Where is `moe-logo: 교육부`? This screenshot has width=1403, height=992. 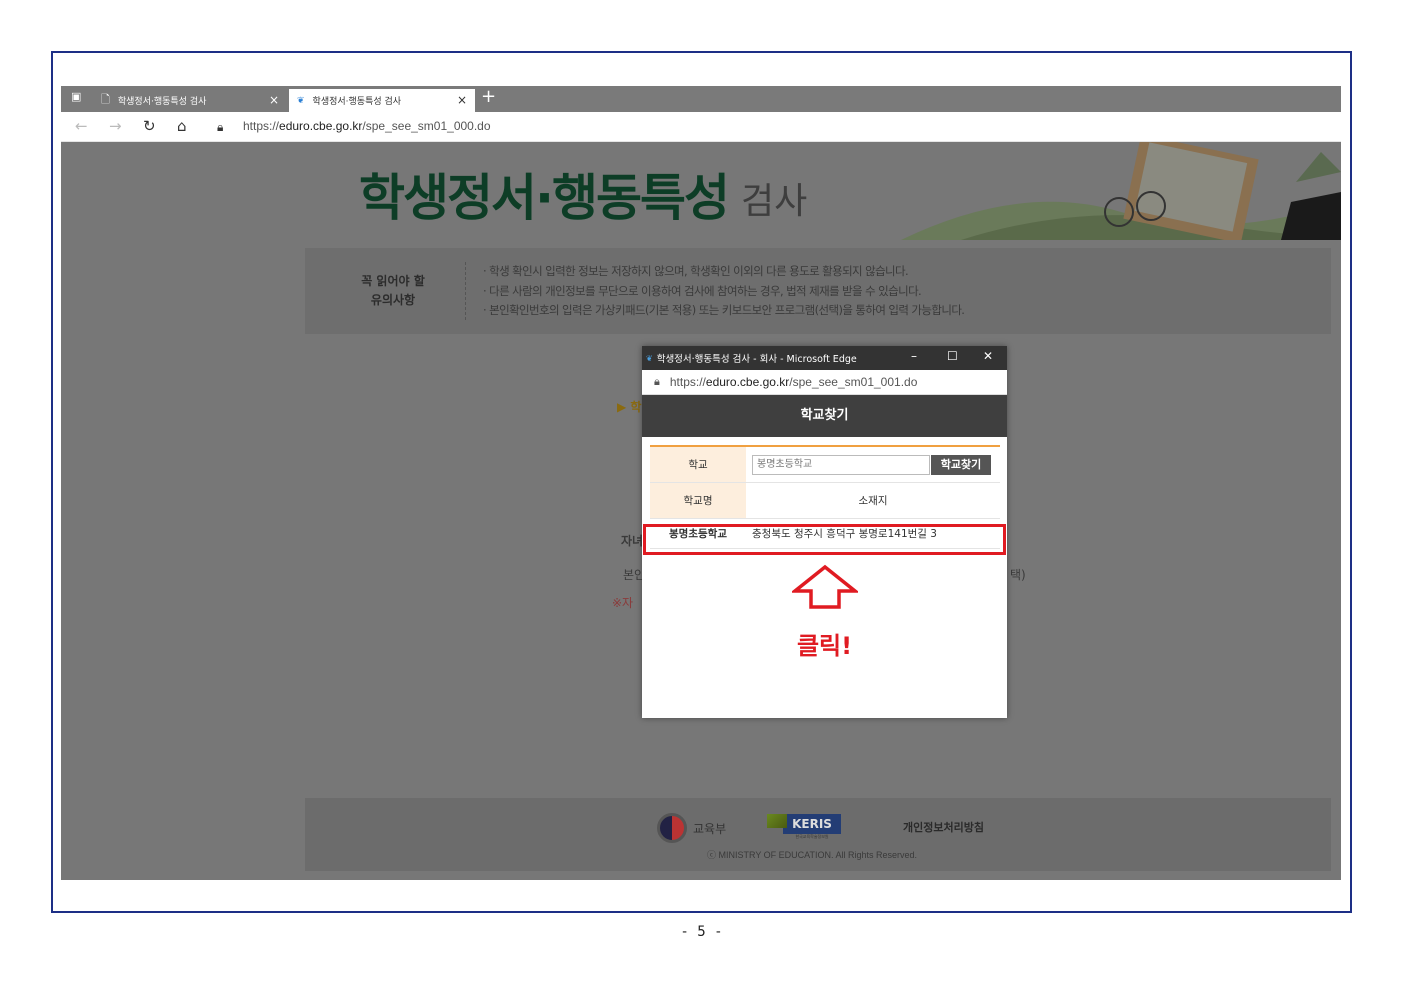
moe-logo: 교육부 is located at coordinates (691, 828).